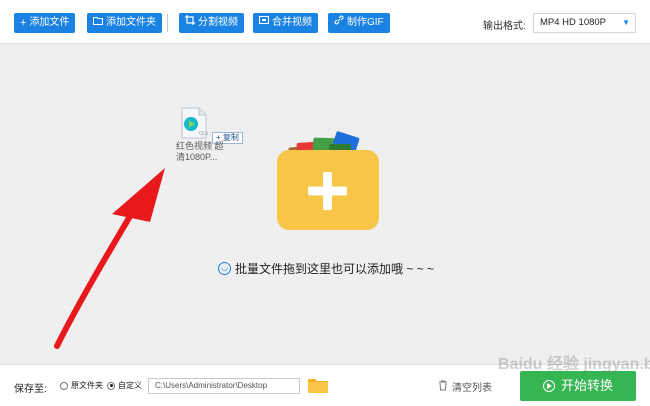  Describe the element at coordinates (335, 269) in the screenshot. I see `drop-hint-text: 批量文件拖到这里也可以添加哦 ~ ~ ~` at that location.